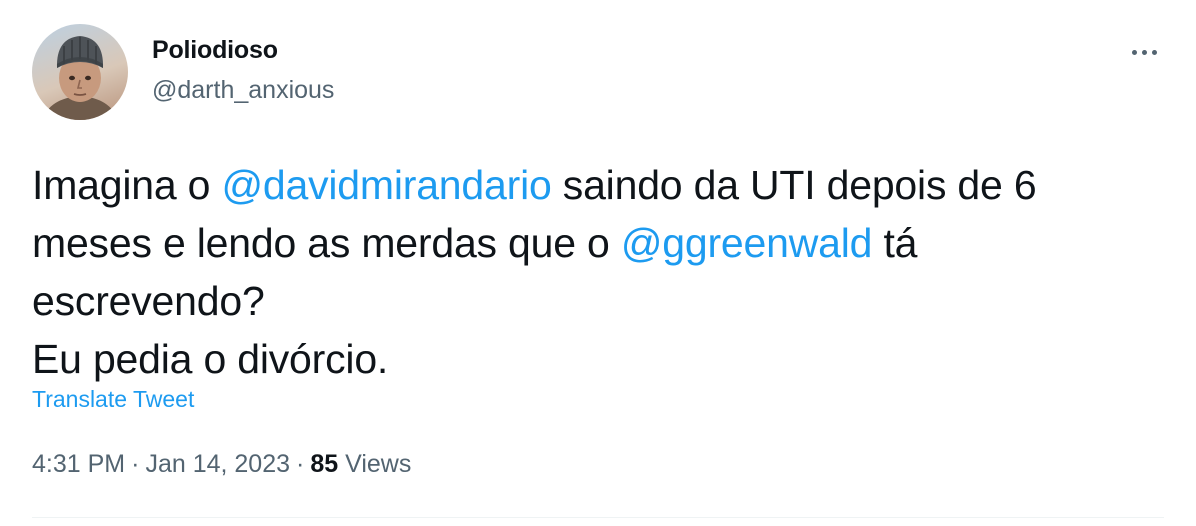 This screenshot has width=1196, height=526. What do you see at coordinates (217, 464) in the screenshot?
I see `tweet-date: Jan 14, 2023` at bounding box center [217, 464].